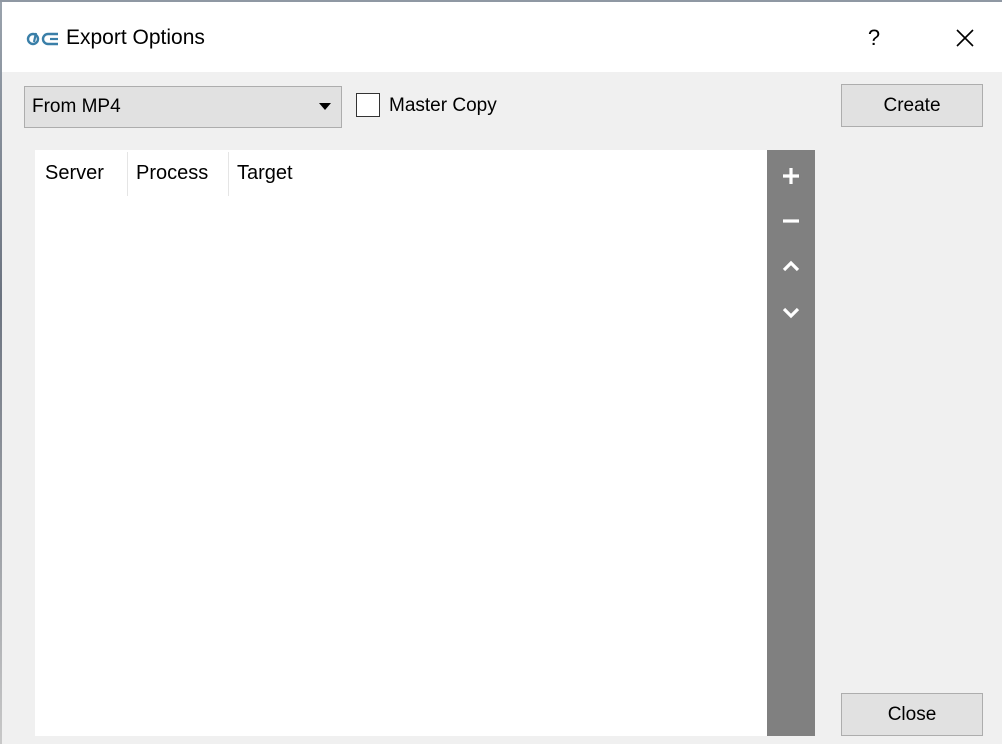 This screenshot has width=1002, height=744. Describe the element at coordinates (874, 38) in the screenshot. I see `help-button: ?` at that location.